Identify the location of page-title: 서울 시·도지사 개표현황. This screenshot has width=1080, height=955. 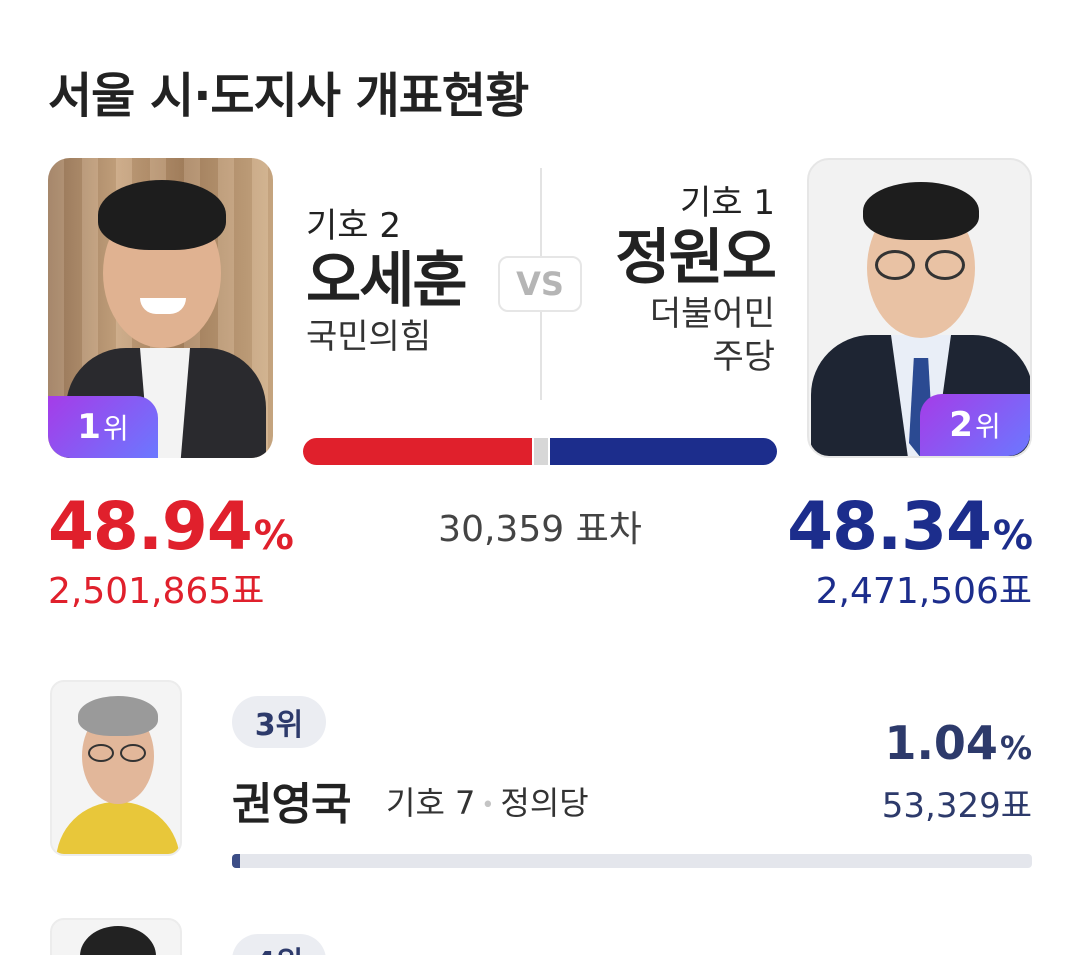
(288, 96).